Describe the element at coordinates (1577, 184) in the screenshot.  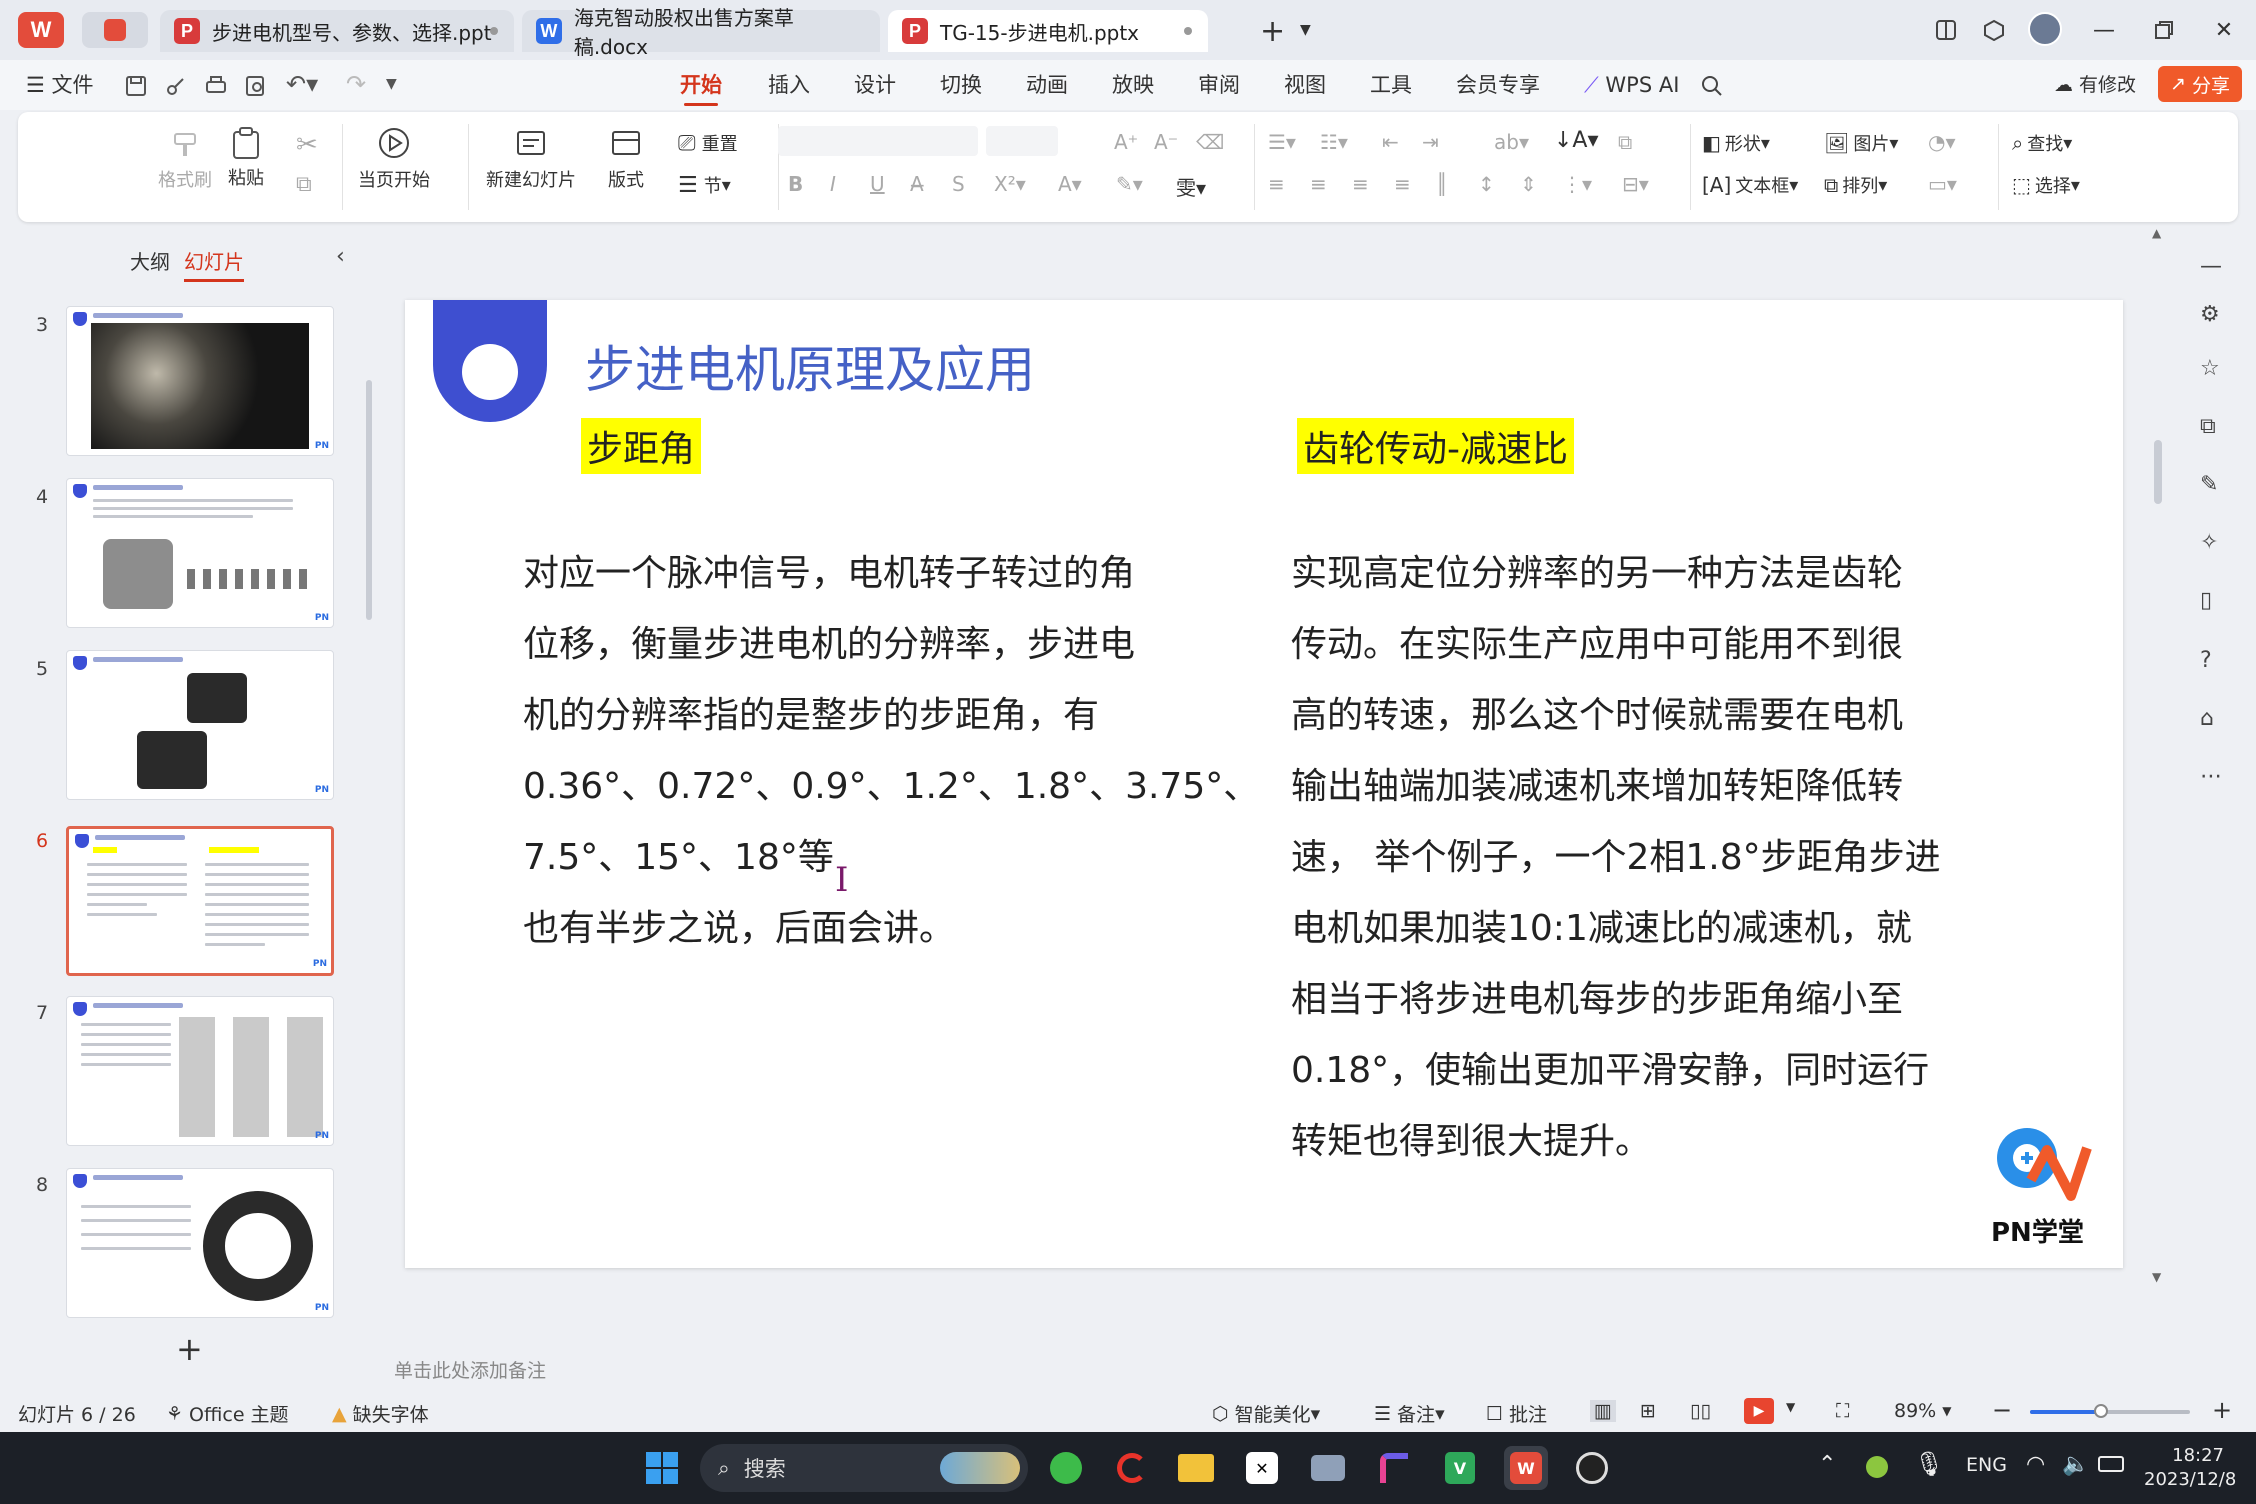
I see `column-icon: ⋮▾` at that location.